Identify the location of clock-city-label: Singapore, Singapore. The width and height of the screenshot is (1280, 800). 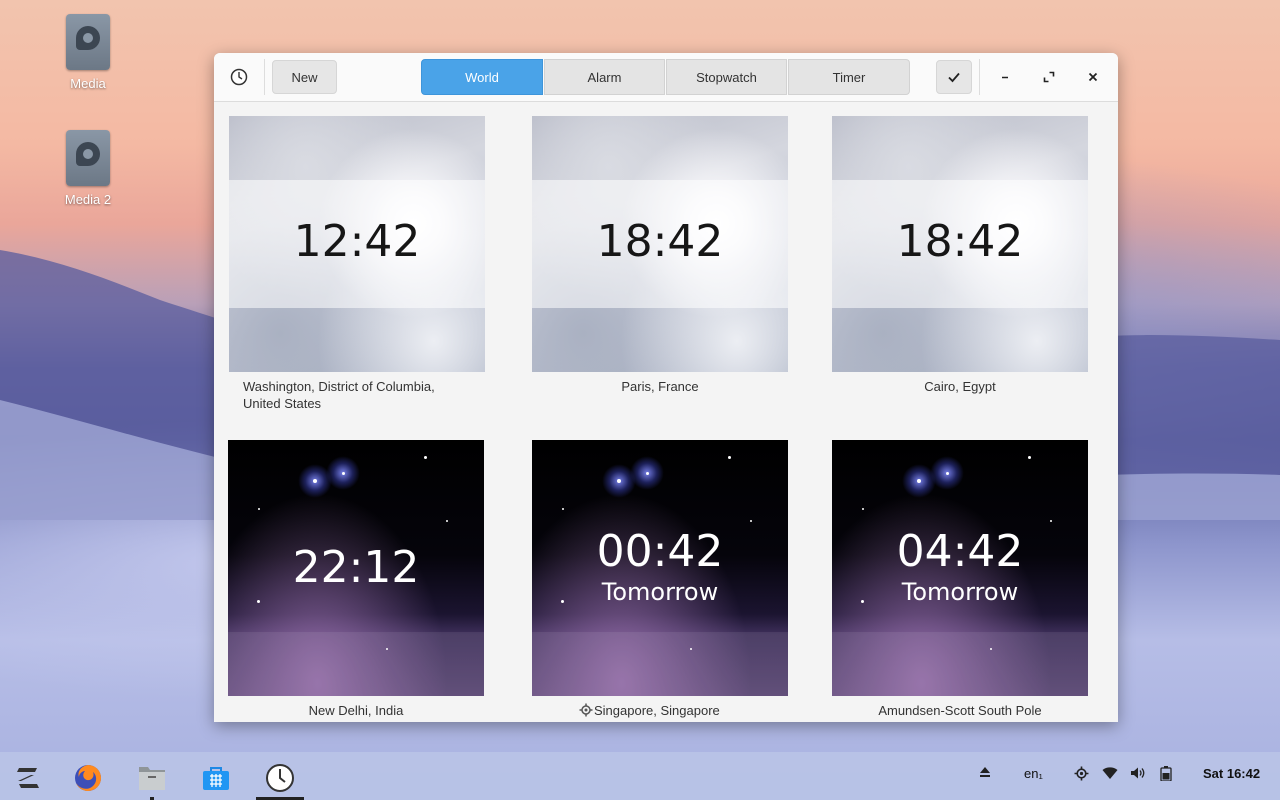
(657, 710).